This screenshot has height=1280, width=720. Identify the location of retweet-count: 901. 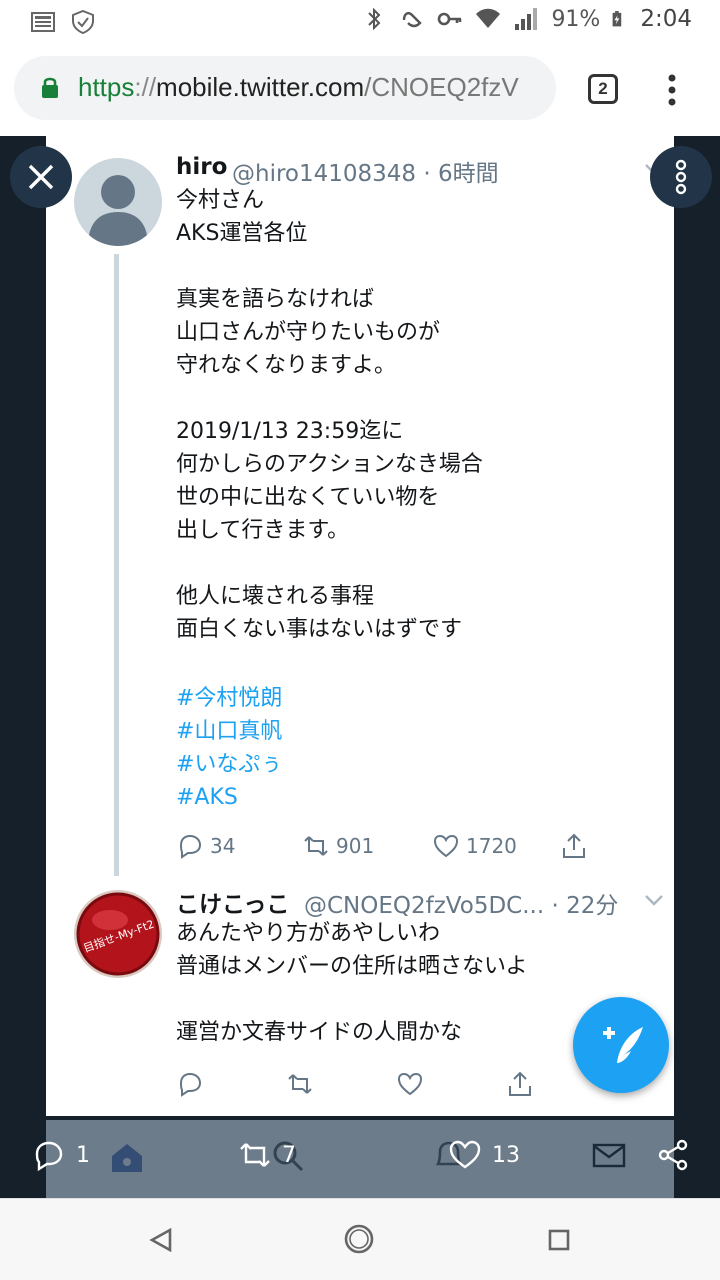
(355, 846).